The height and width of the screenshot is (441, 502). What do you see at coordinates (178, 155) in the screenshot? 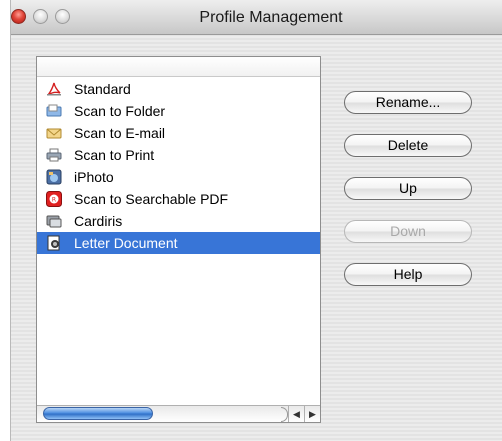
I see `list-item-scan-to-print: Scan to Print` at bounding box center [178, 155].